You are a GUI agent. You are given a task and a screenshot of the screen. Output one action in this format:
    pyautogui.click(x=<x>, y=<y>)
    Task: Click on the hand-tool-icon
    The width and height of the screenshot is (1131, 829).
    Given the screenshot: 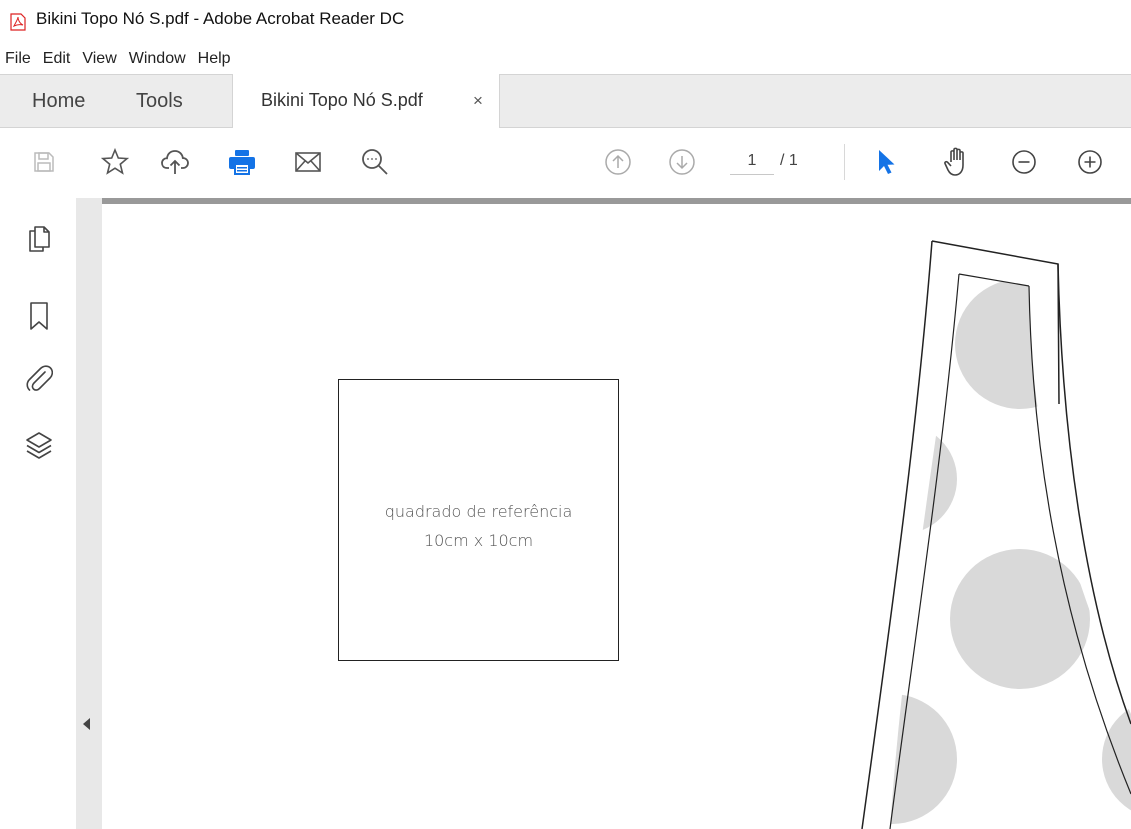 What is the action you would take?
    pyautogui.click(x=957, y=162)
    